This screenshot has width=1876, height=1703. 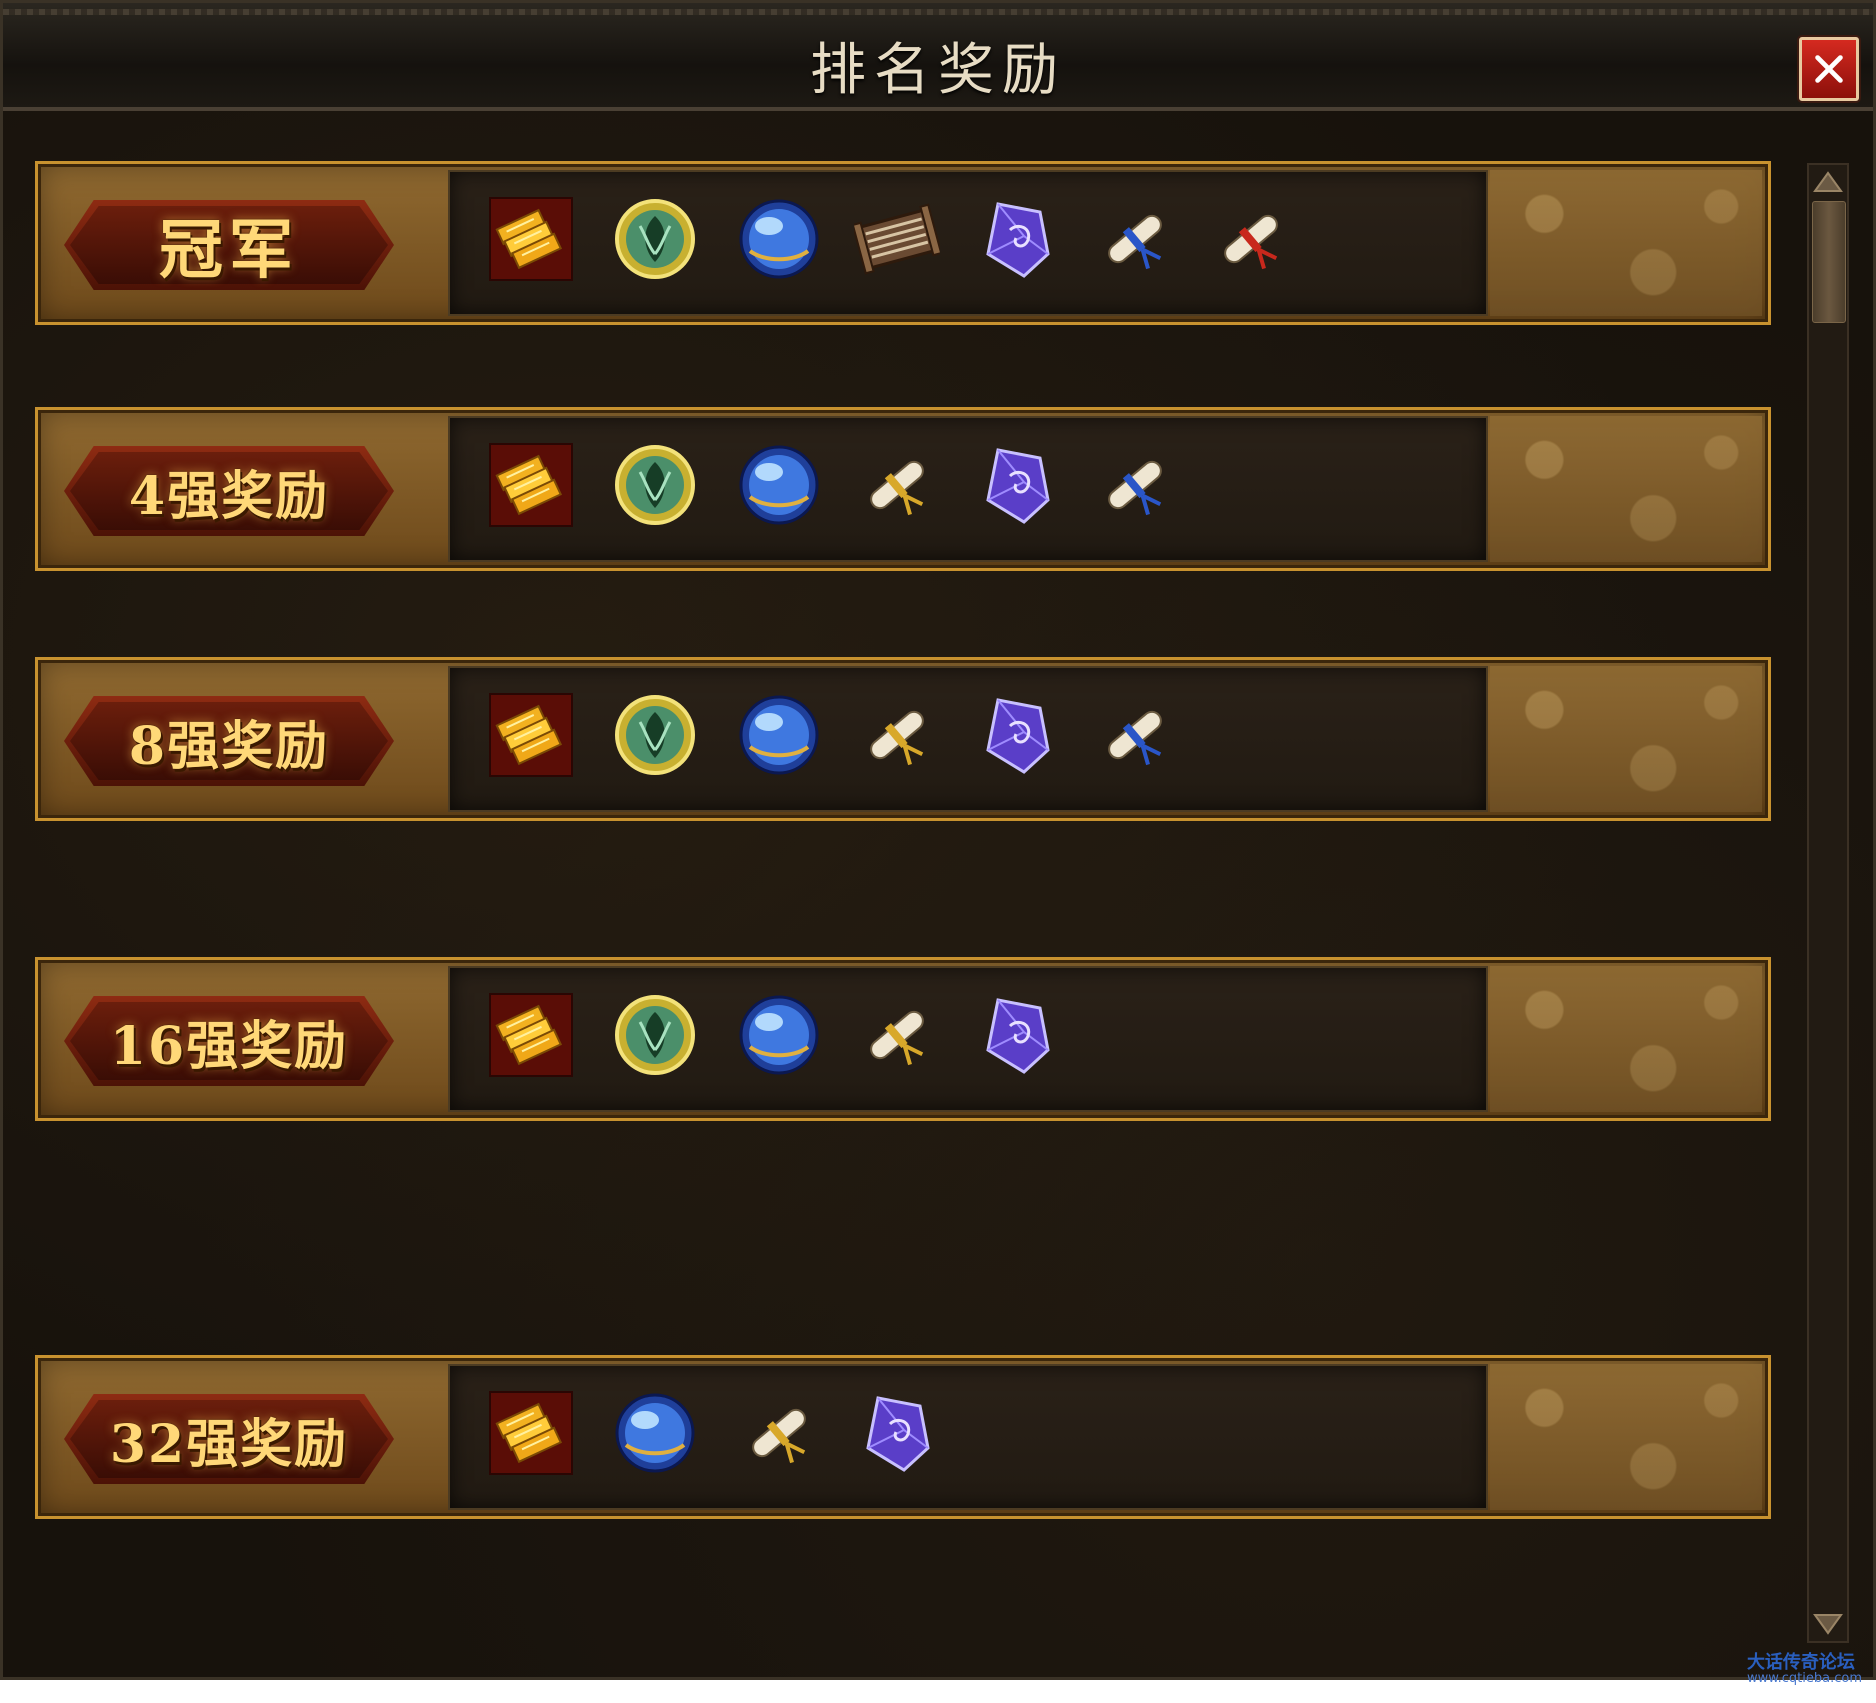 I want to click on title-bar-ornament, so click(x=938, y=12).